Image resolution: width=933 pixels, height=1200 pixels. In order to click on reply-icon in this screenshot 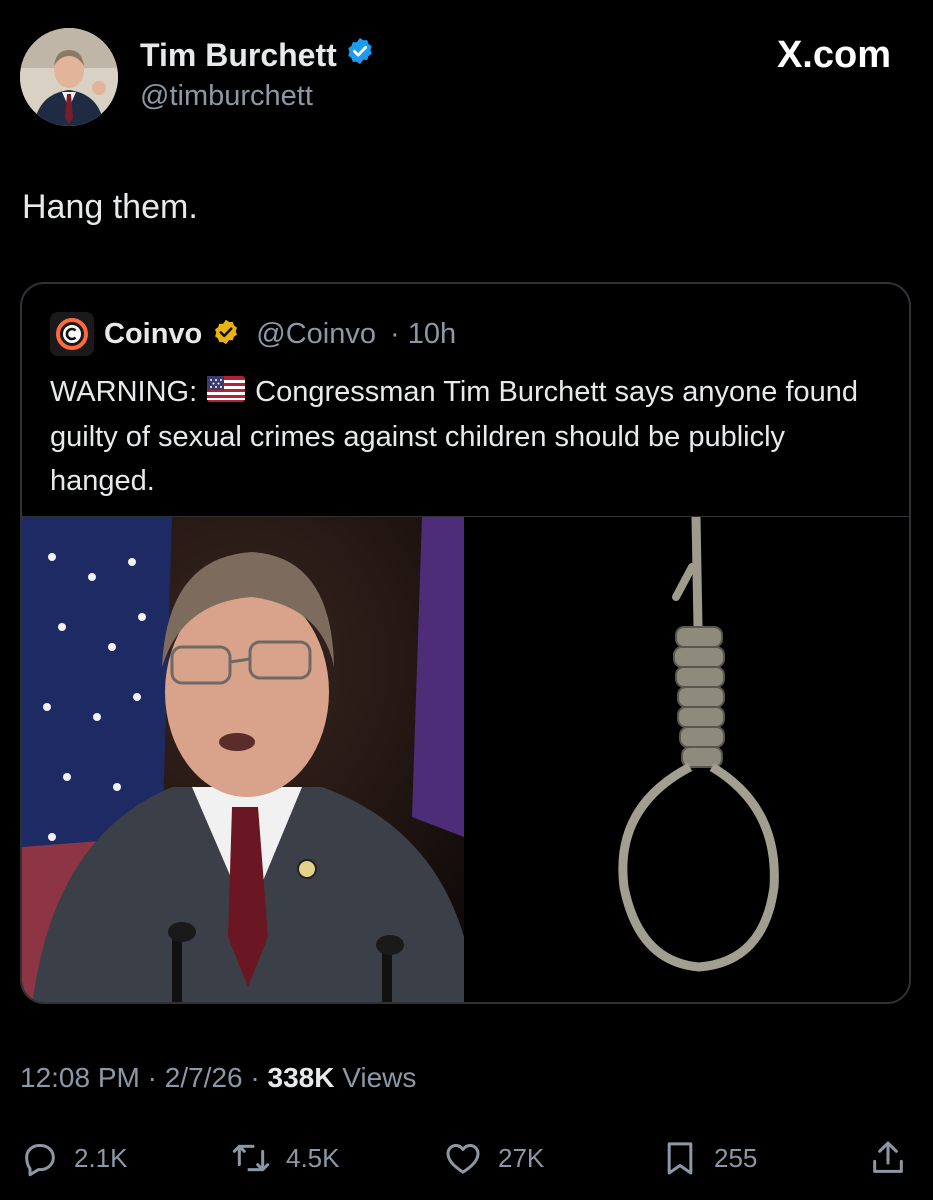, I will do `click(40, 1160)`.